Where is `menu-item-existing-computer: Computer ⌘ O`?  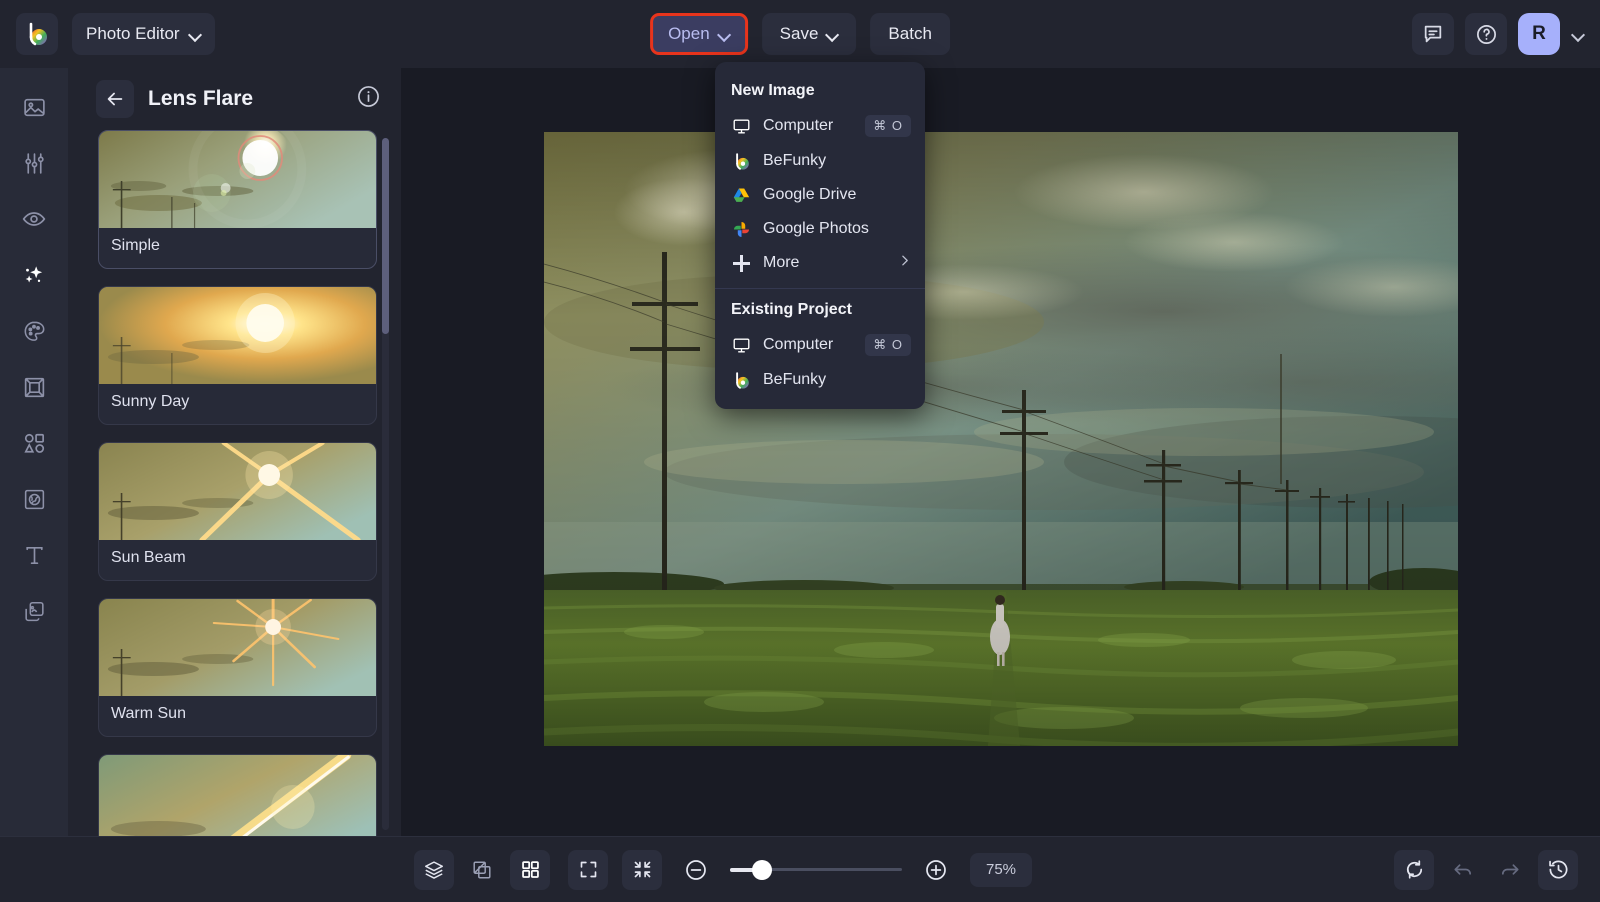
menu-item-existing-computer: Computer ⌘ O is located at coordinates (820, 345).